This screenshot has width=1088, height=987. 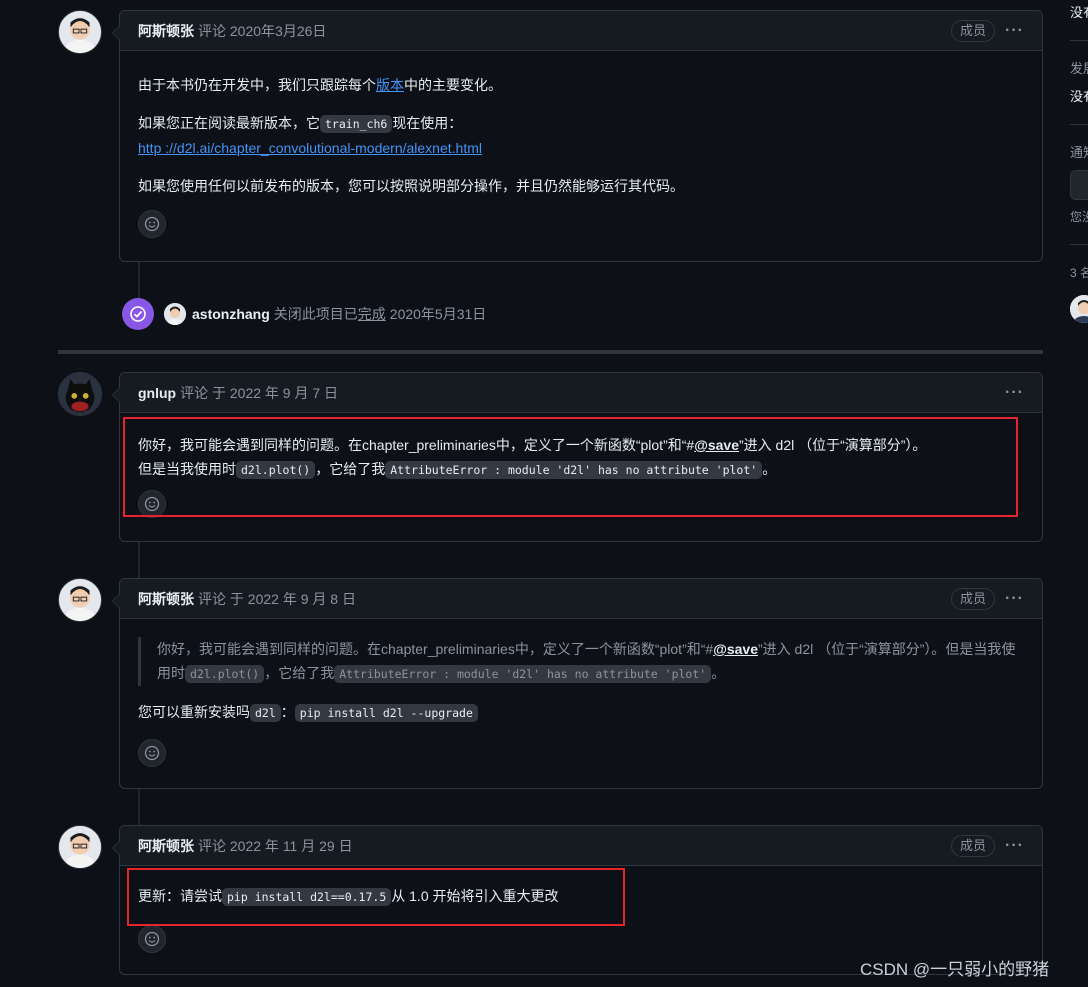 What do you see at coordinates (231, 314) in the screenshot?
I see `event-user: astonzhang` at bounding box center [231, 314].